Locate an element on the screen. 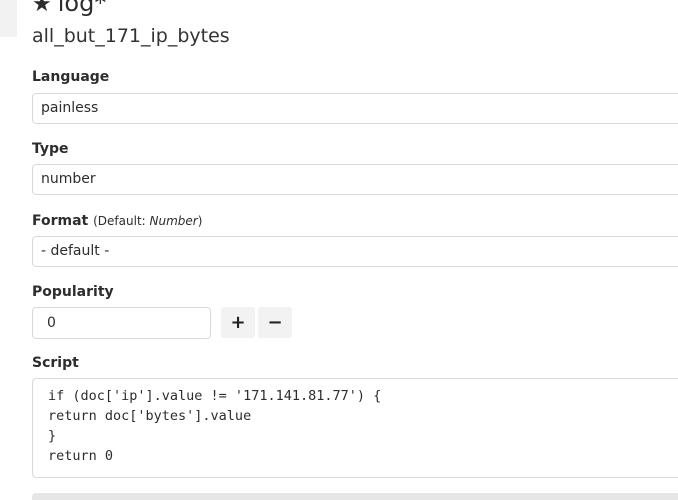 The height and width of the screenshot is (500, 678). type-field: number is located at coordinates (355, 179).